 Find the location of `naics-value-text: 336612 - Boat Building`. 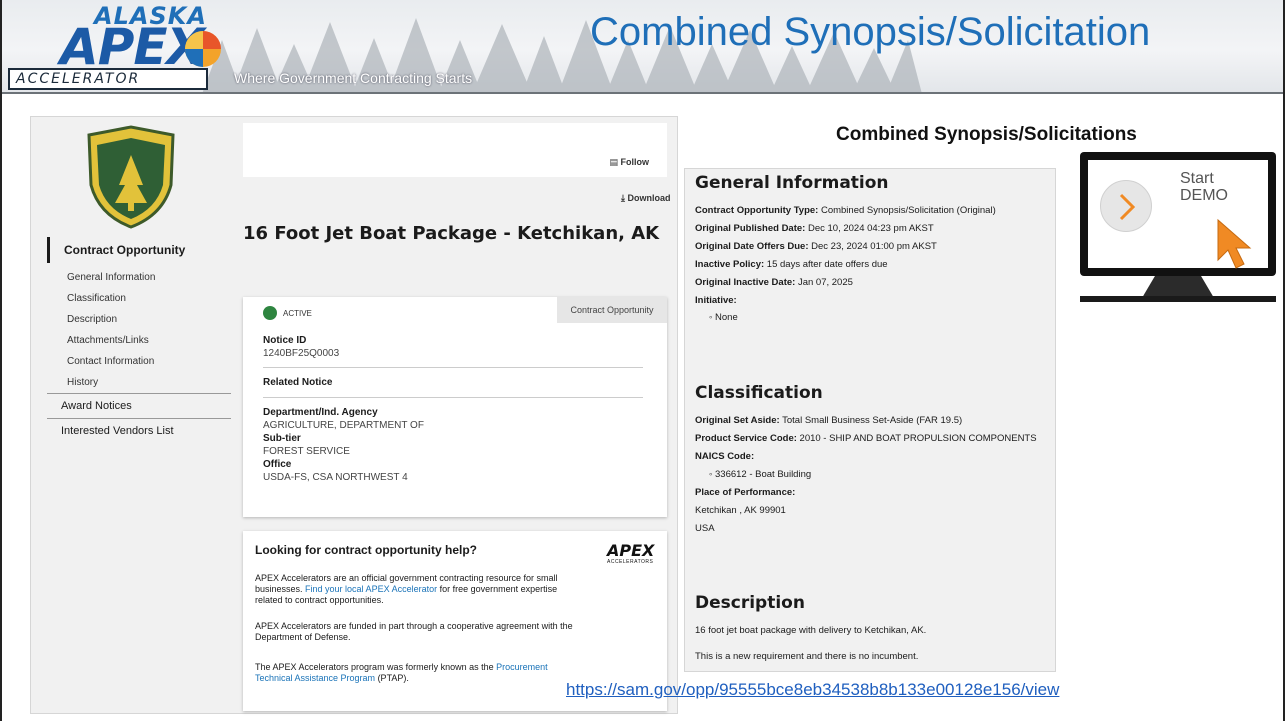

naics-value-text: 336612 - Boat Building is located at coordinates (763, 474).